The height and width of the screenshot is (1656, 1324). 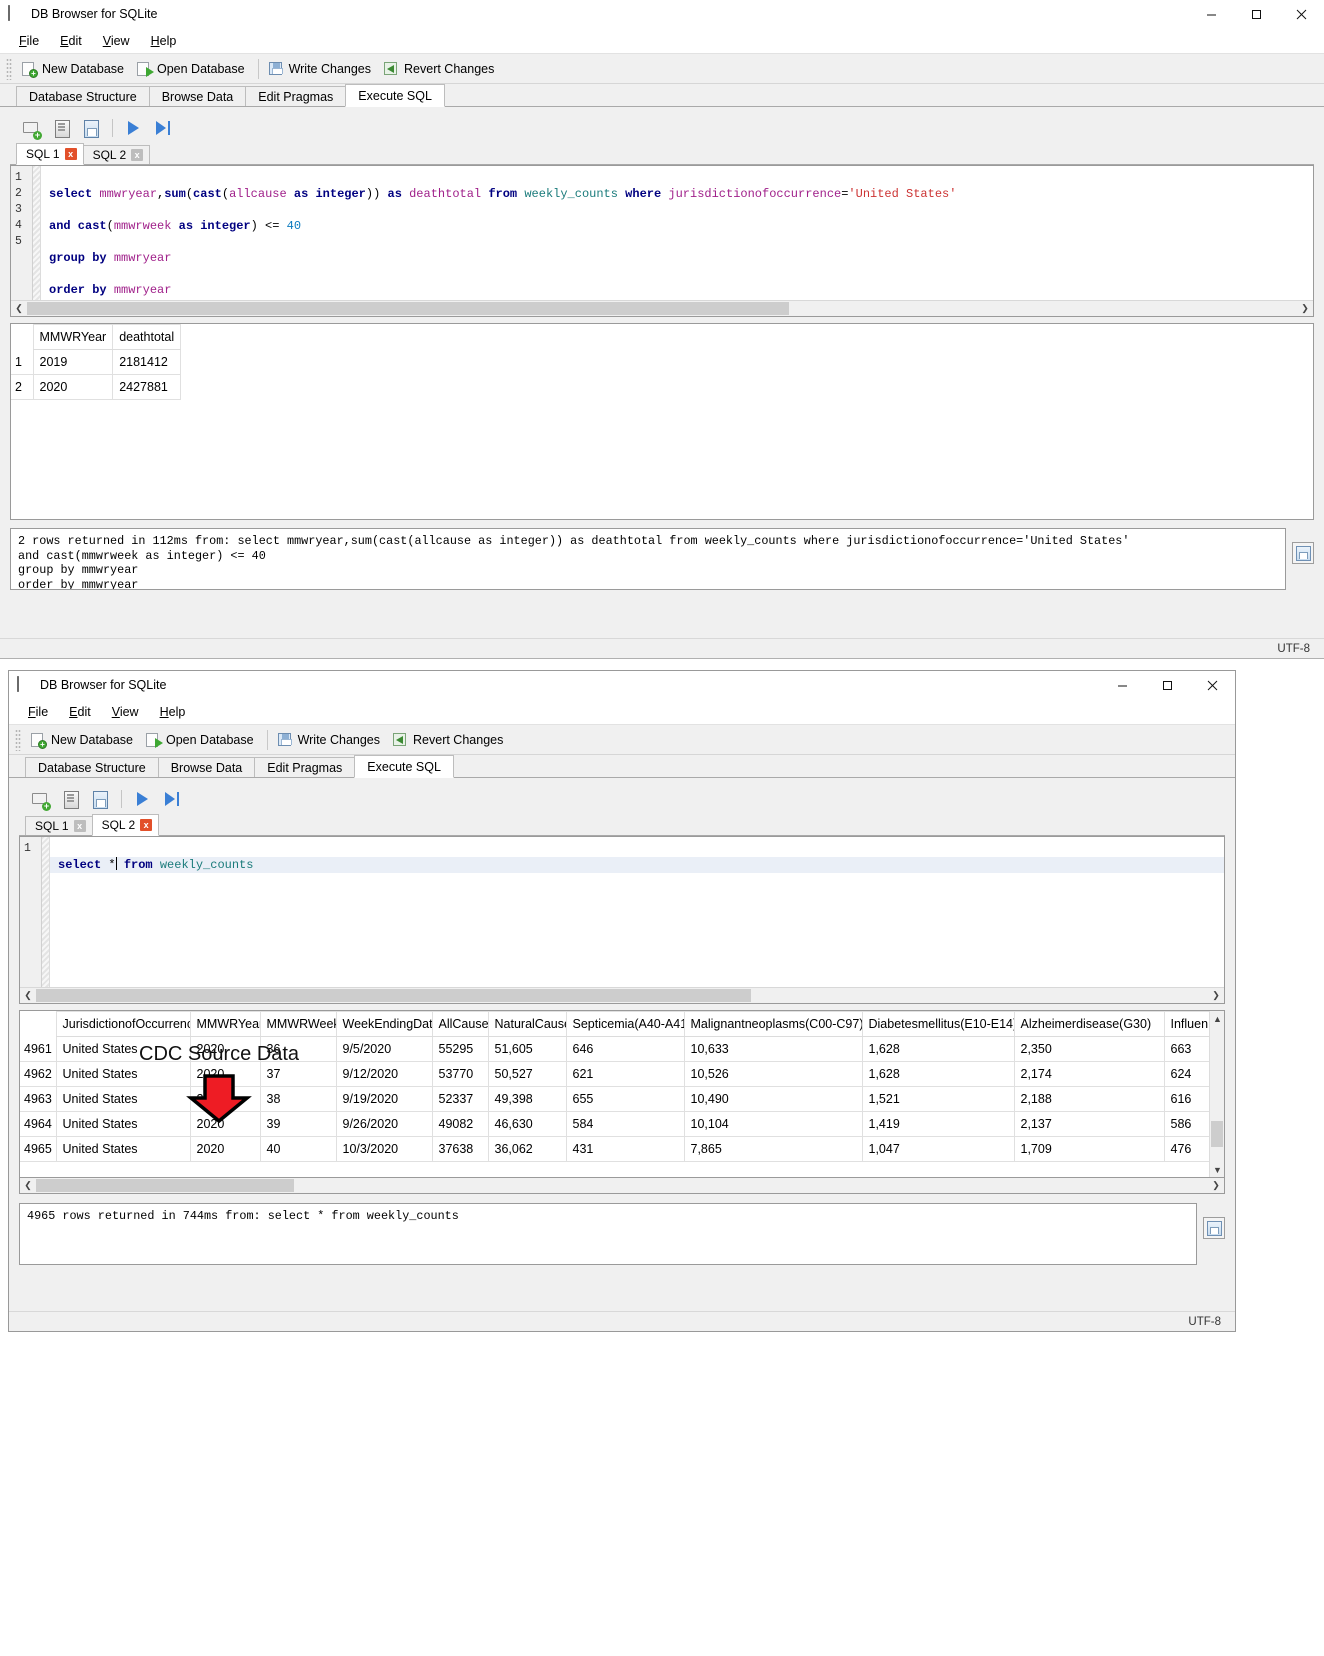 I want to click on cell-septicemia: 584, so click(x=625, y=1124).